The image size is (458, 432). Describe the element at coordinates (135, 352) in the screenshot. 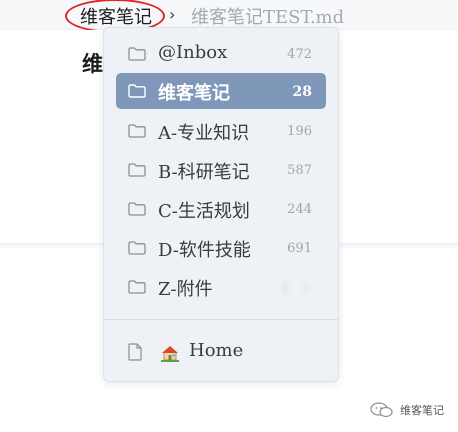

I see `file-icon` at that location.